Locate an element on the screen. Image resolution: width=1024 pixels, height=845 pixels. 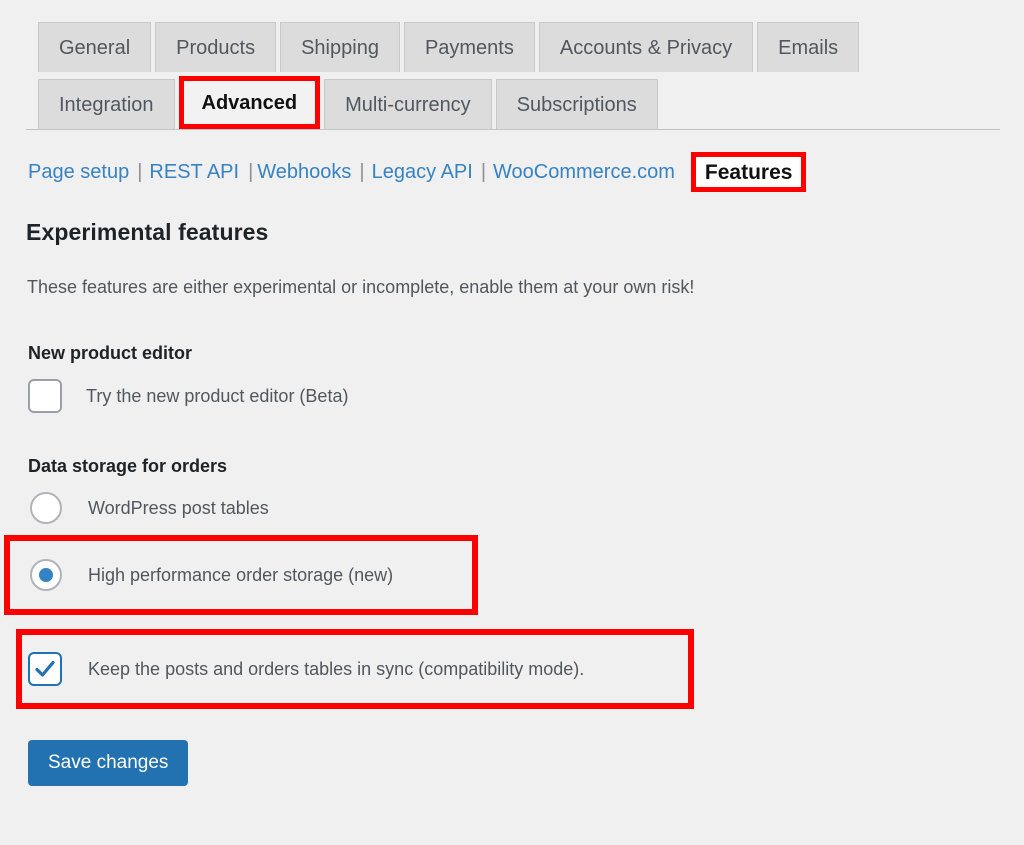
option-row-wordpress-post-tables: WordPress post tables is located at coordinates (149, 508).